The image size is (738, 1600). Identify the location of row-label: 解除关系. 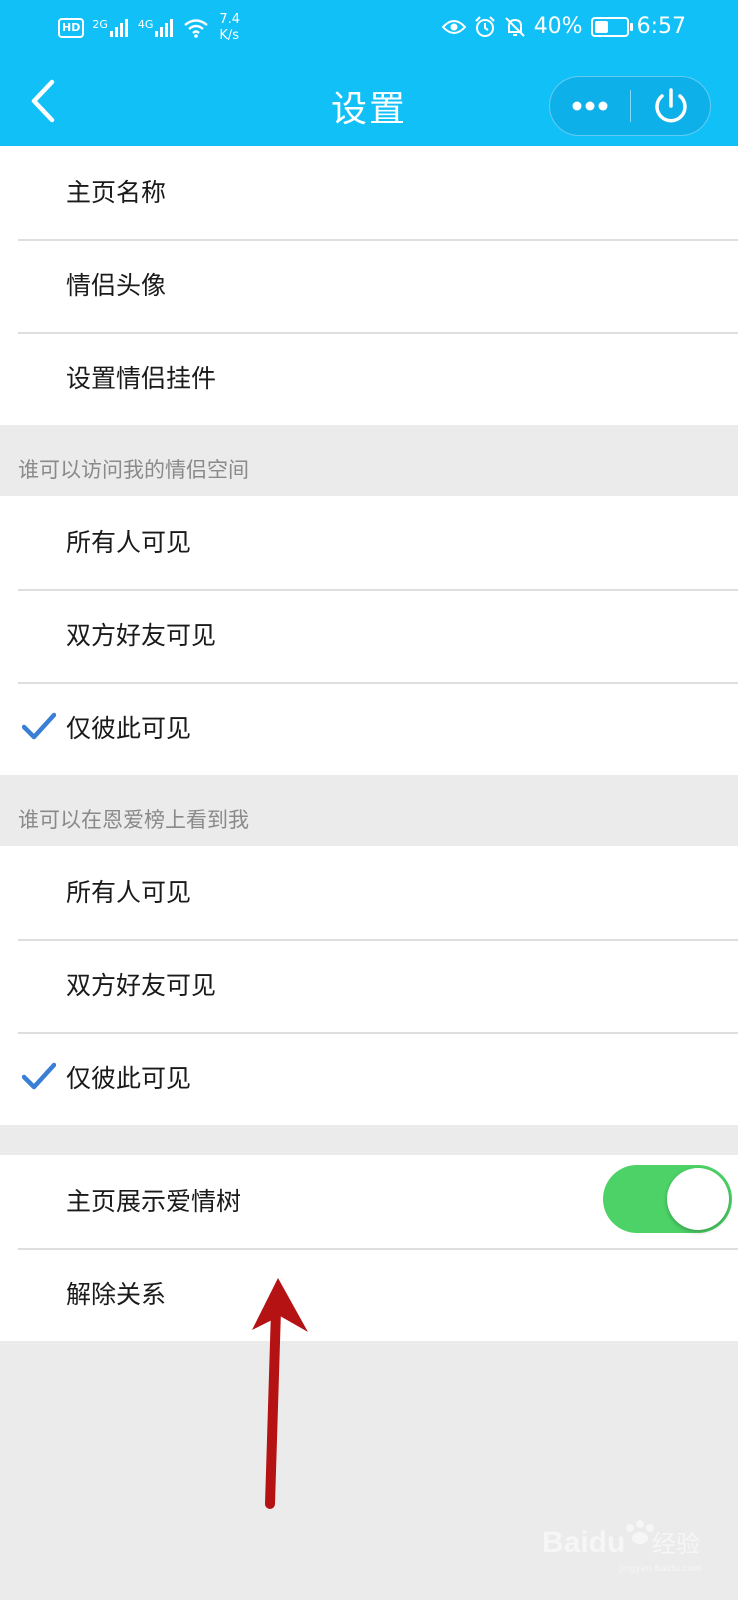
(116, 1294).